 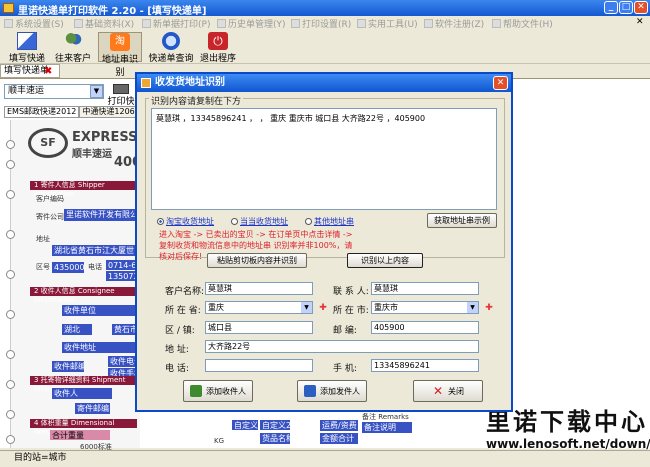 I want to click on sender-section-header: 1 寄件人信息 Shipper Information, so click(x=83, y=189).